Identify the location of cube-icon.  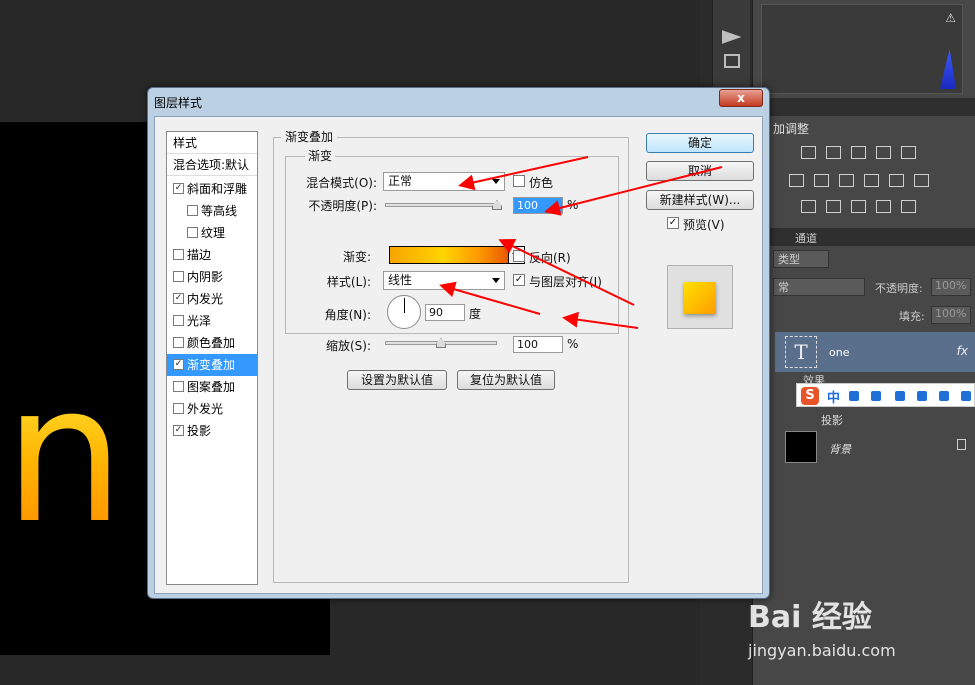
(731, 61).